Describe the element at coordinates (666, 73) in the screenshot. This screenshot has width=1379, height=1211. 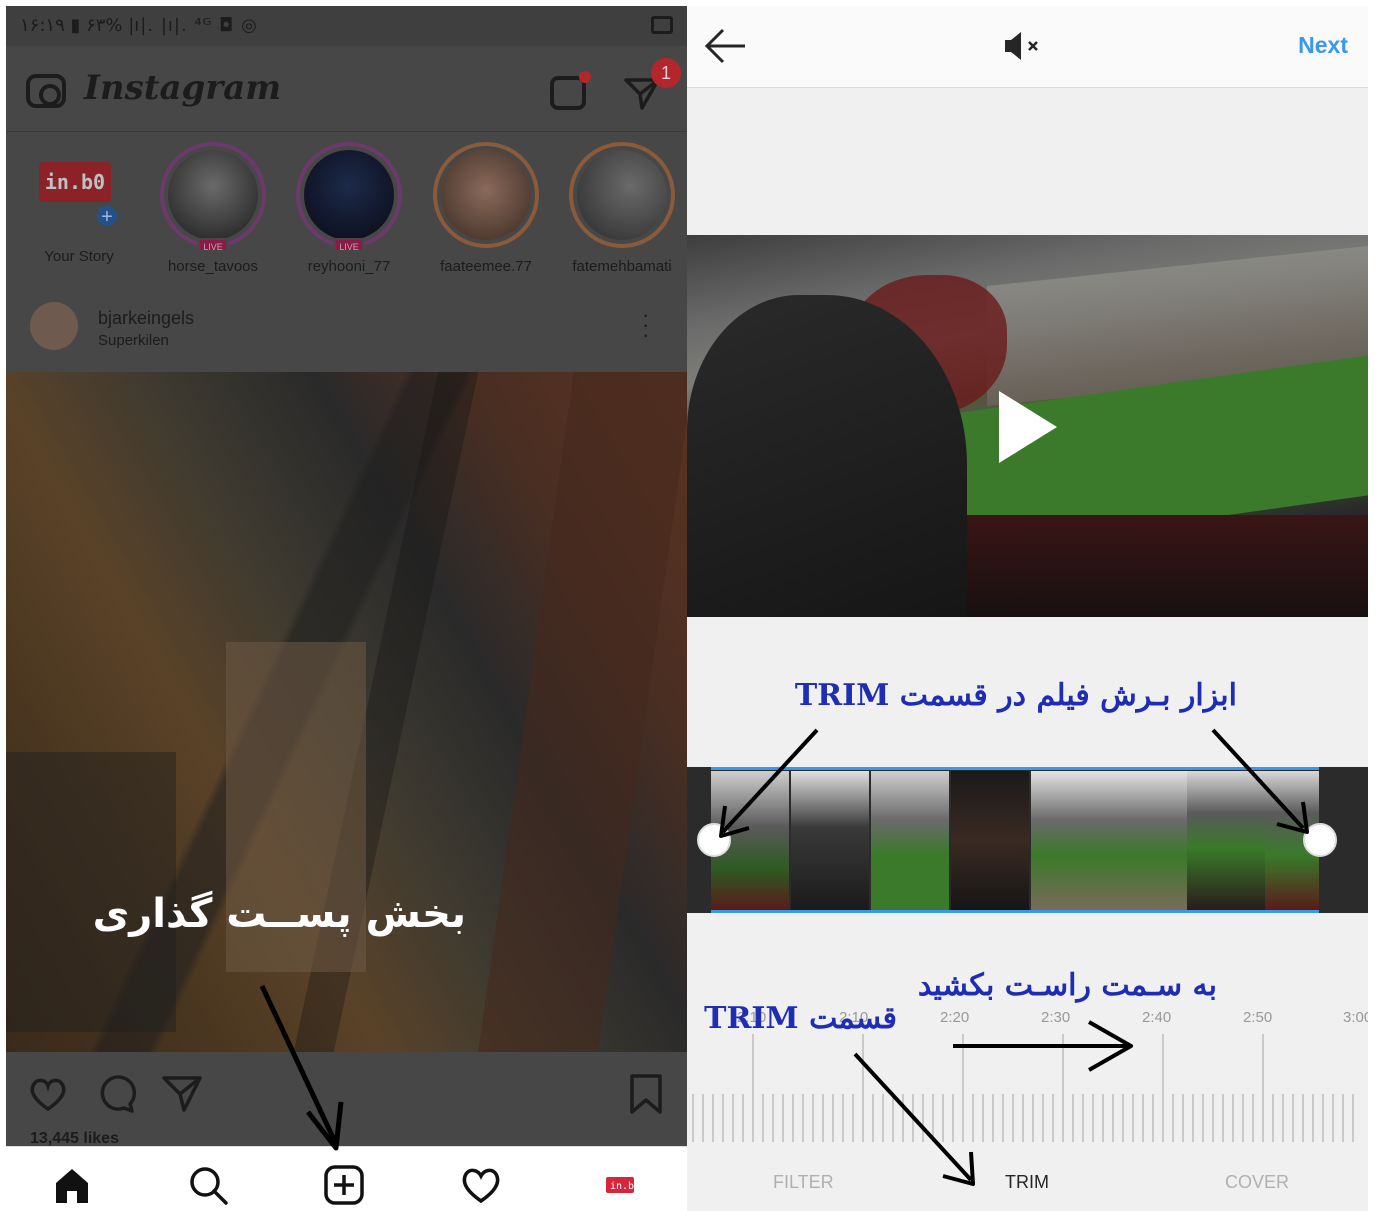
I see `dm-count-badge: 1` at that location.